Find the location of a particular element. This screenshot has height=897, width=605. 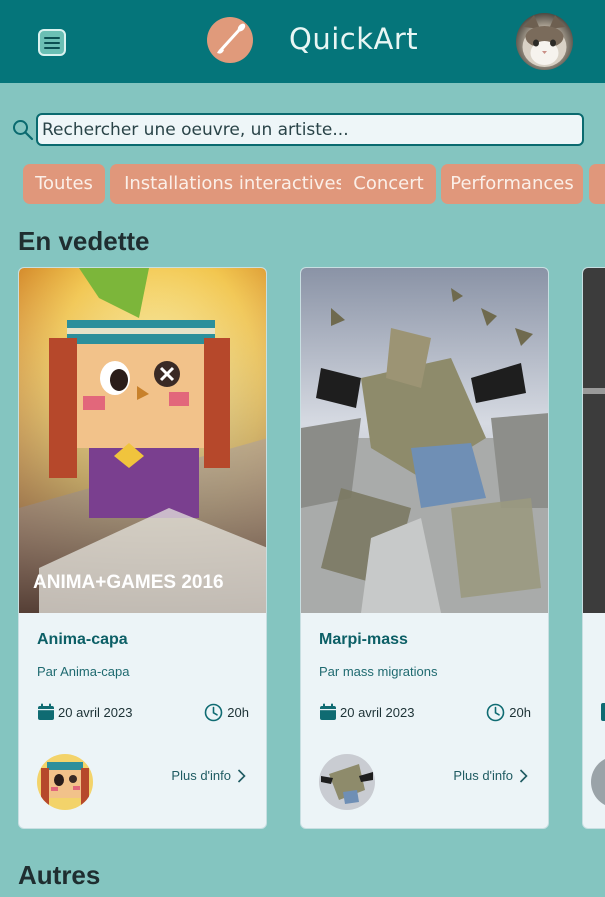

event-image-caption: ANIMA+GAMES 2016 is located at coordinates (128, 582).